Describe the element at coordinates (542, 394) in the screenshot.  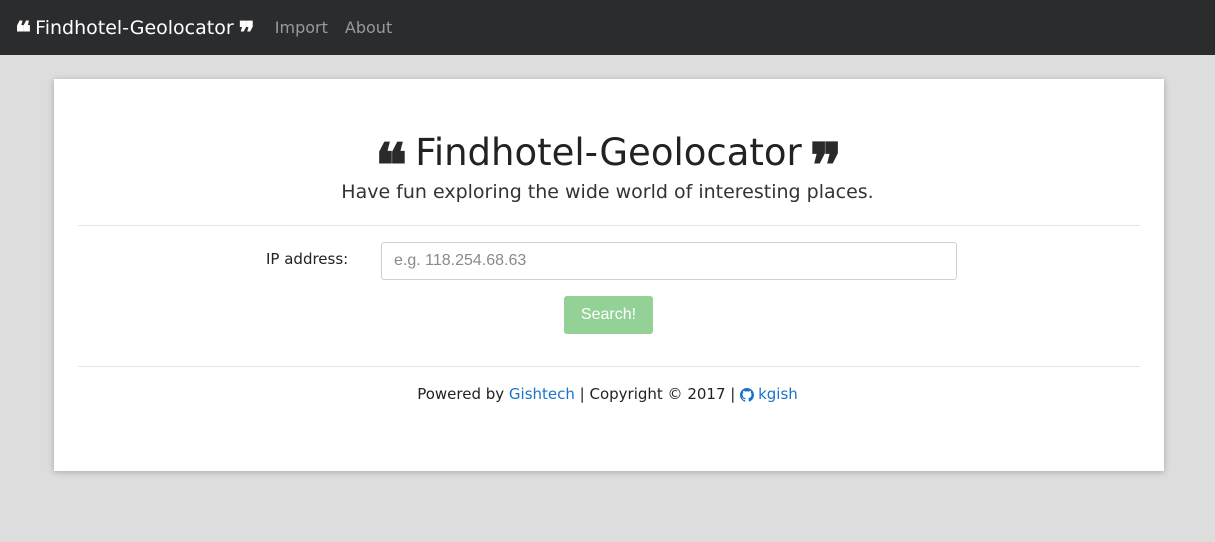
I see `gishtech-link: Gishtech` at that location.